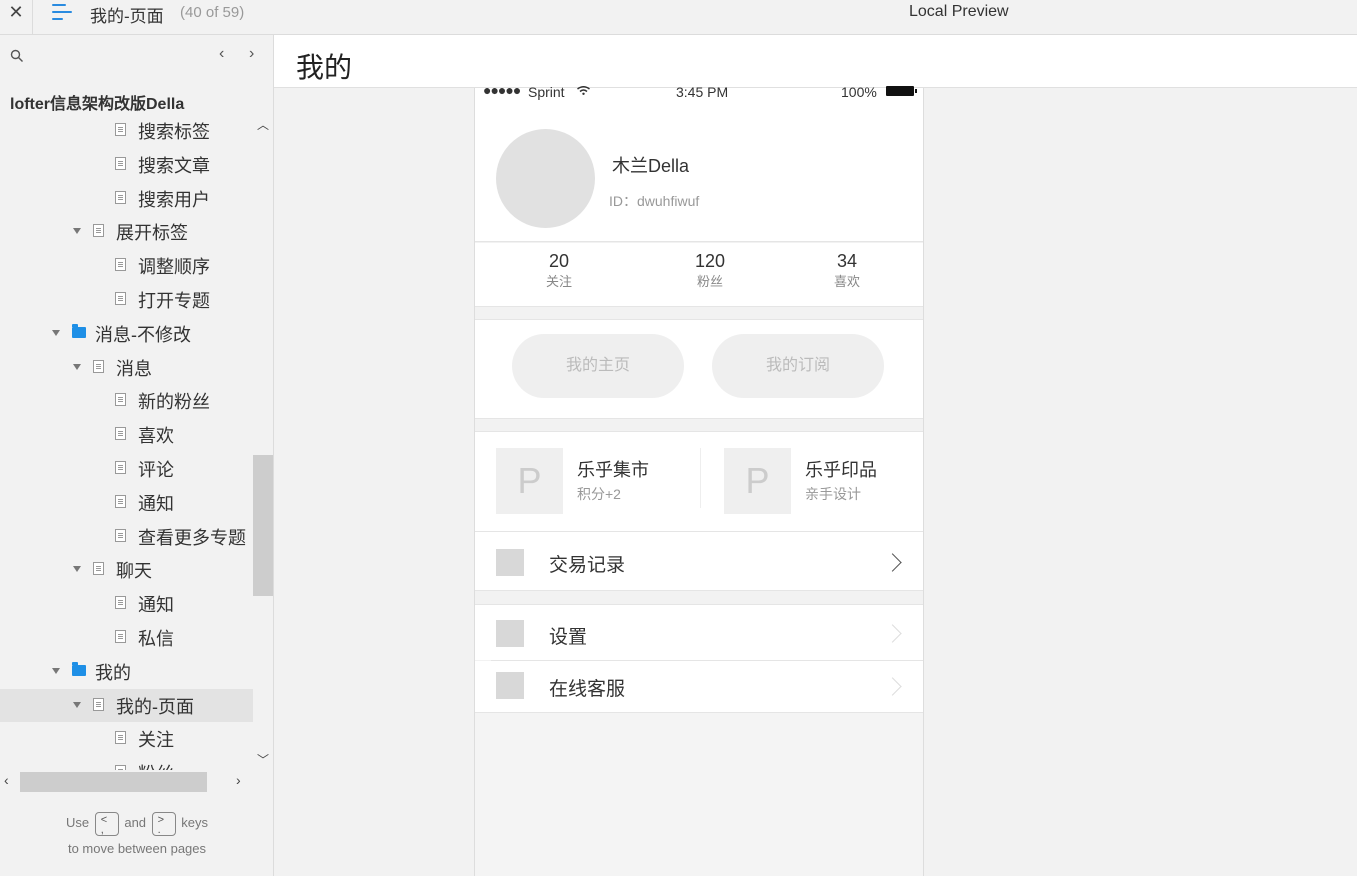 Image resolution: width=1357 pixels, height=876 pixels. I want to click on tree-page: 展开标签, so click(126, 231).